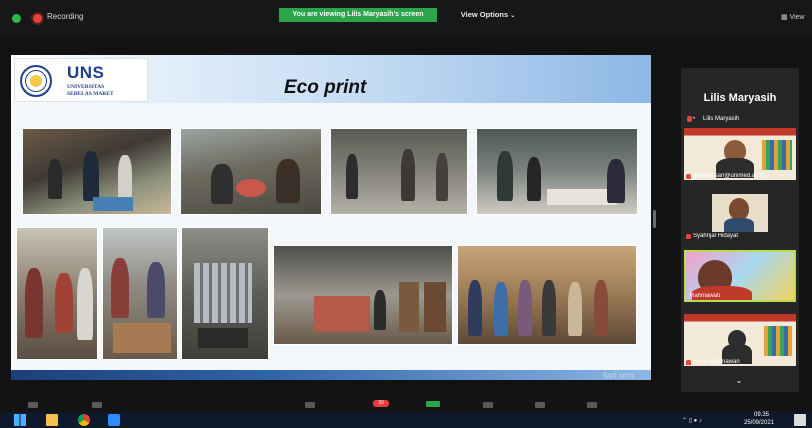 The image size is (812, 428). Describe the element at coordinates (692, 420) in the screenshot. I see `system-tray-icons: ⌃ ▯ ● ♪` at that location.